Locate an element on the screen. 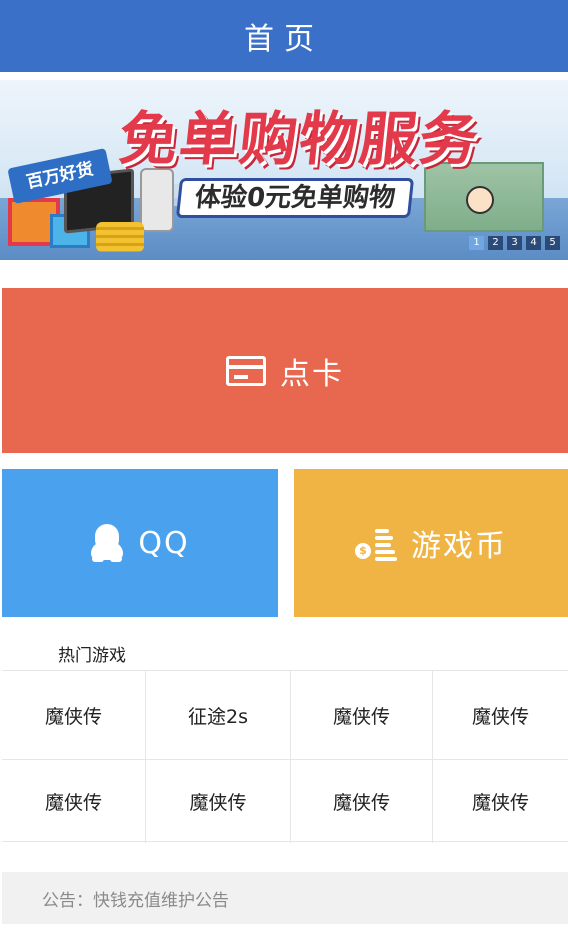 This screenshot has width=568, height=944. qq-penguin-icon is located at coordinates (107, 543).